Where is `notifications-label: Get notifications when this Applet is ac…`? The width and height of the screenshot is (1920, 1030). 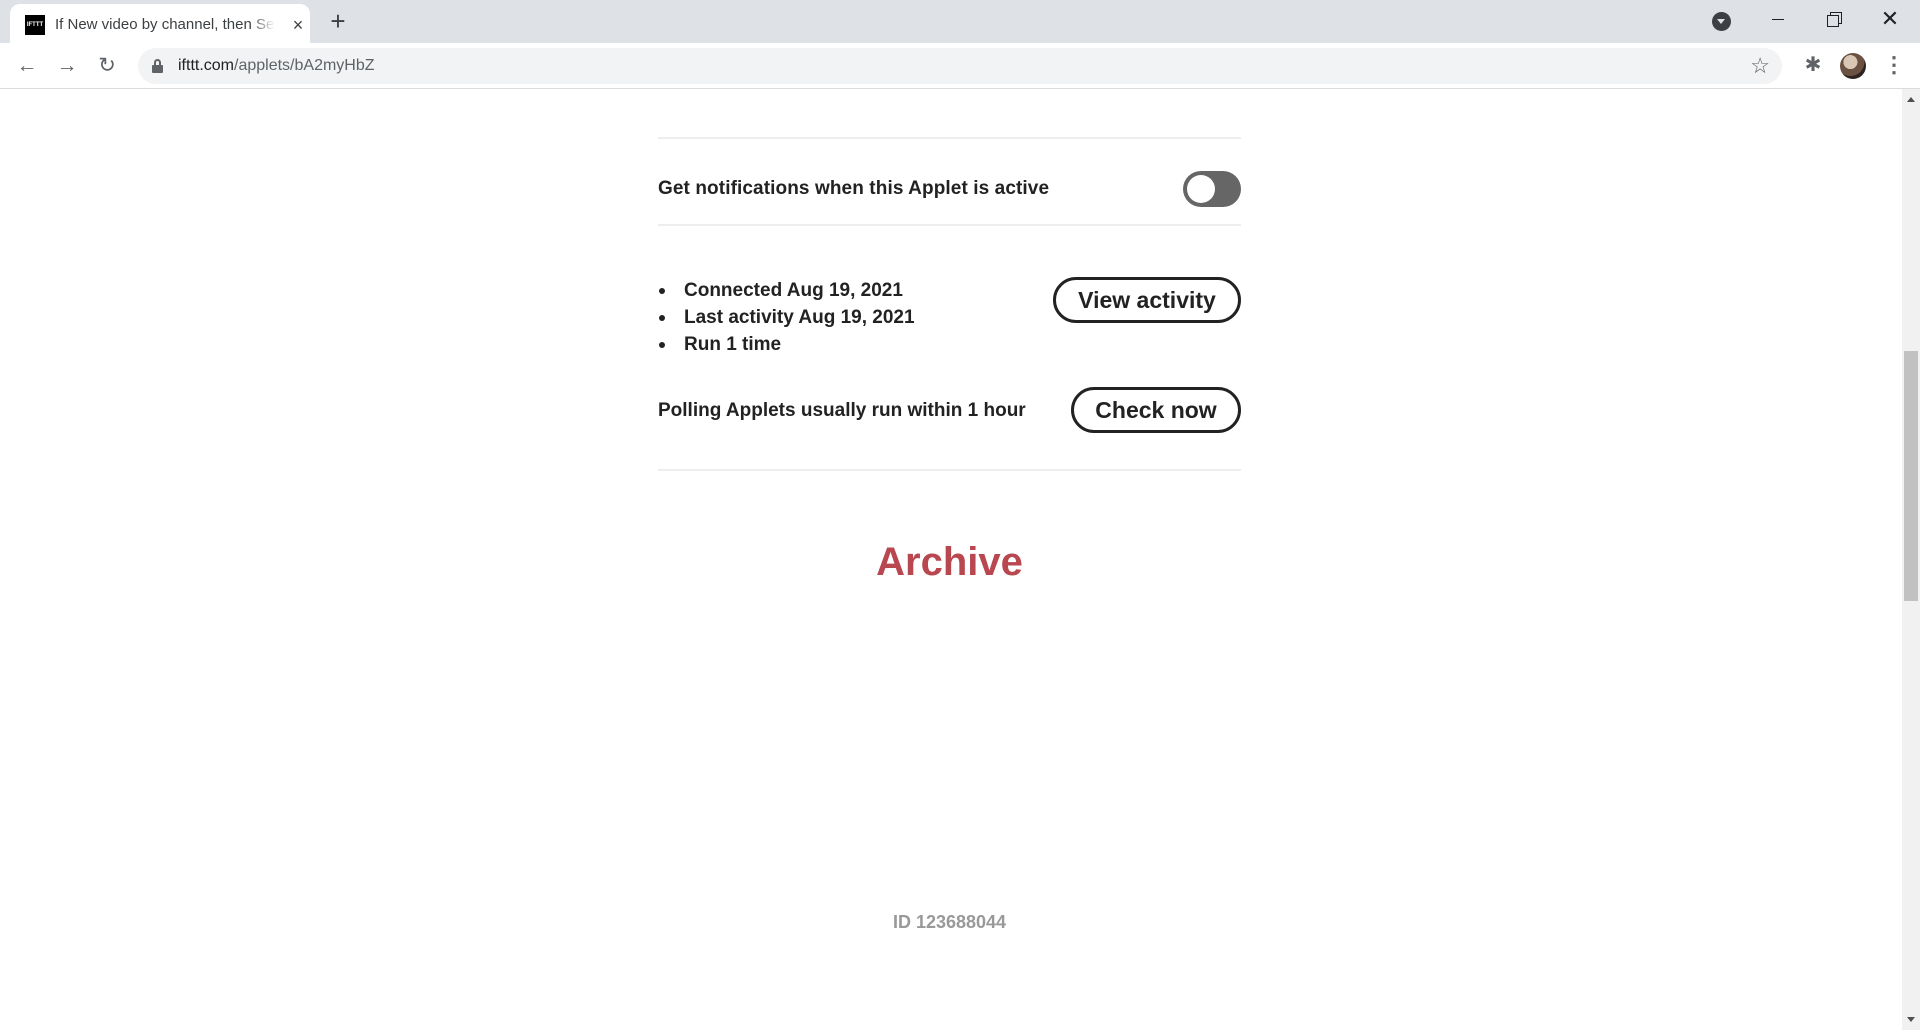
notifications-label: Get notifications when this Applet is ac… is located at coordinates (854, 188).